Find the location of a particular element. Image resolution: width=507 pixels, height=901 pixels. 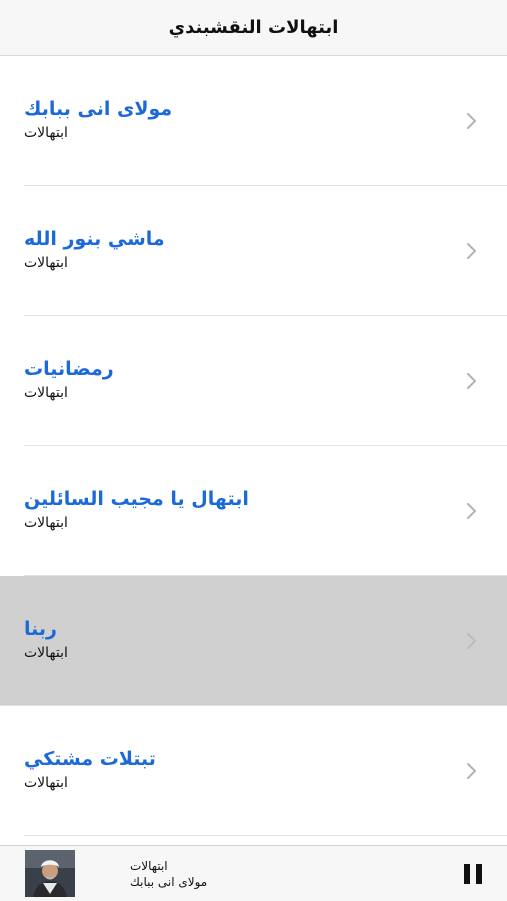

album-artwork is located at coordinates (50, 873).